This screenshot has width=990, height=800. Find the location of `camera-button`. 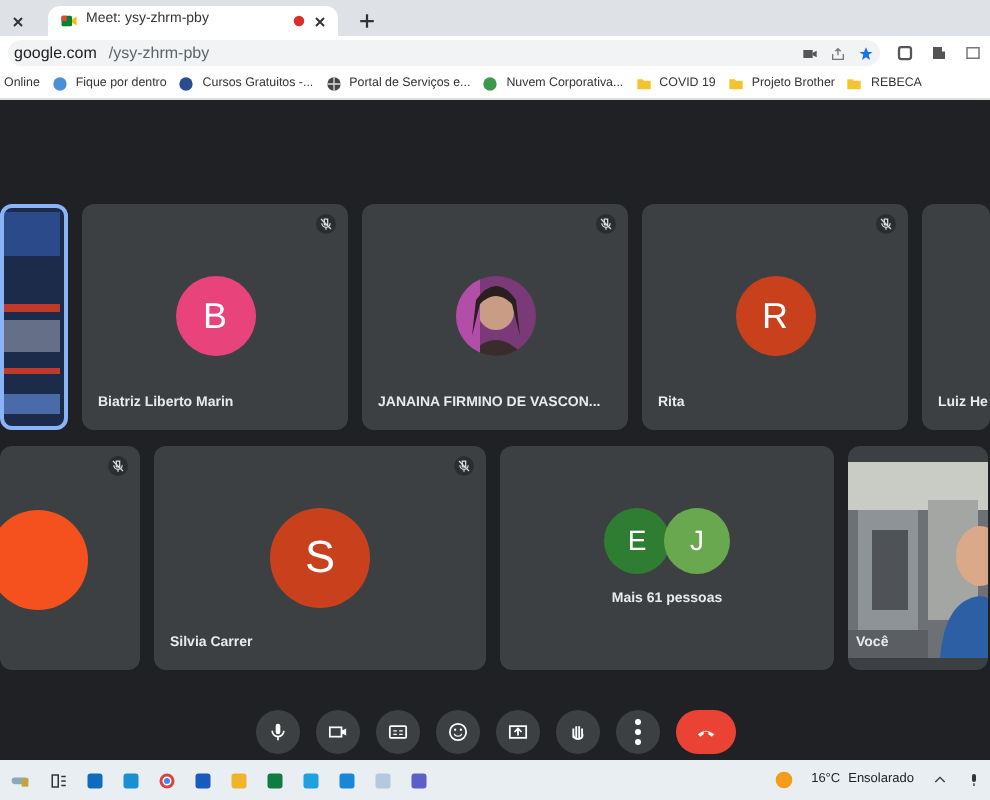

camera-button is located at coordinates (337, 732).